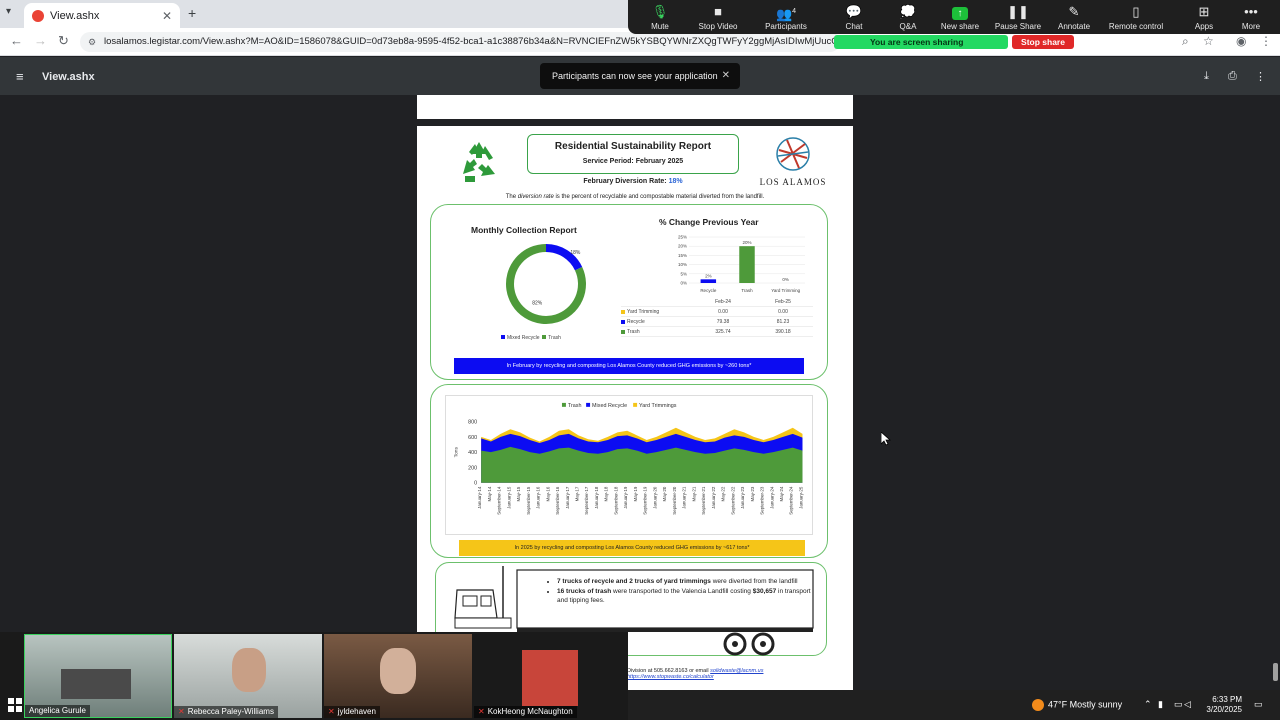 The width and height of the screenshot is (1280, 720). I want to click on browser-menu-icon: ⋮, so click(1266, 41).